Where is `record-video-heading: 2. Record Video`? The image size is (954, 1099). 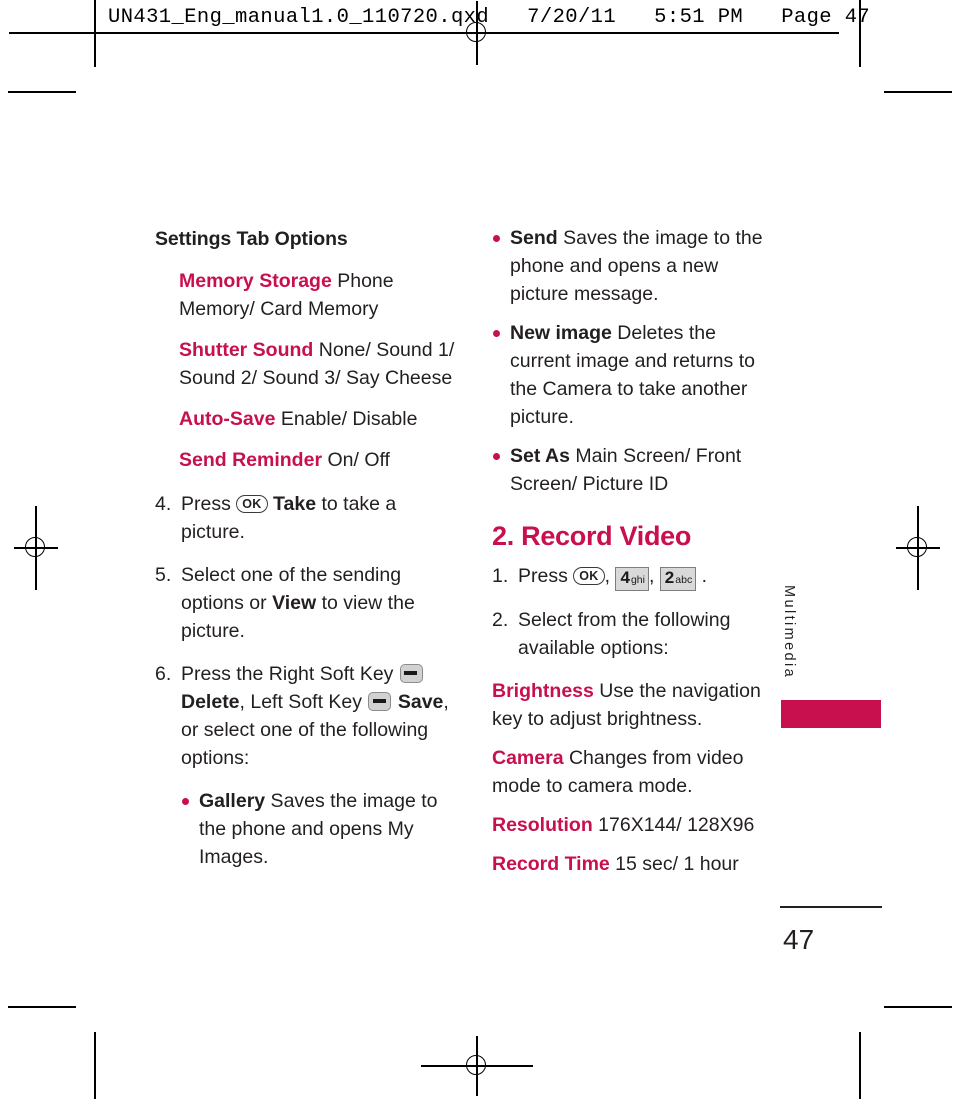
record-video-heading: 2. Record Video is located at coordinates (592, 536).